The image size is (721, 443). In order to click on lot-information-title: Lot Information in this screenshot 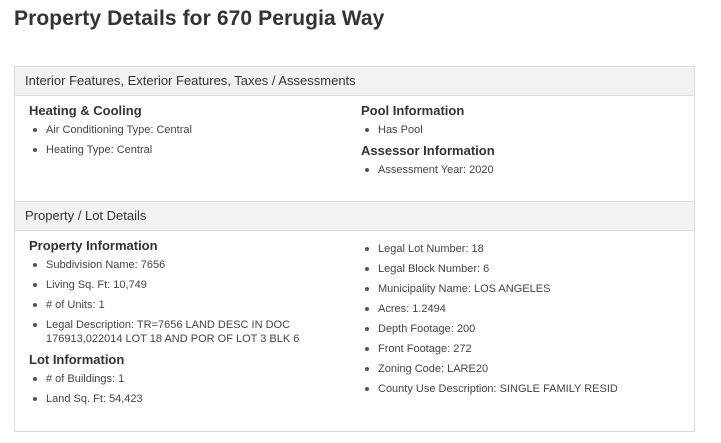, I will do `click(77, 359)`.